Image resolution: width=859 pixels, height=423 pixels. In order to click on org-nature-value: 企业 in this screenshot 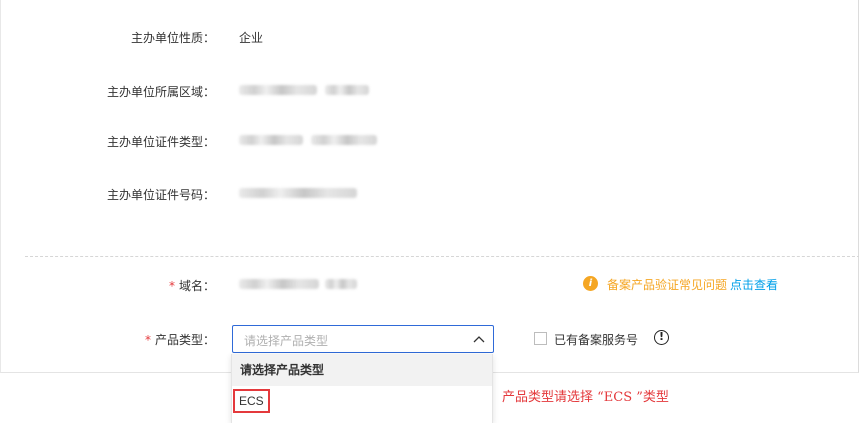, I will do `click(251, 38)`.